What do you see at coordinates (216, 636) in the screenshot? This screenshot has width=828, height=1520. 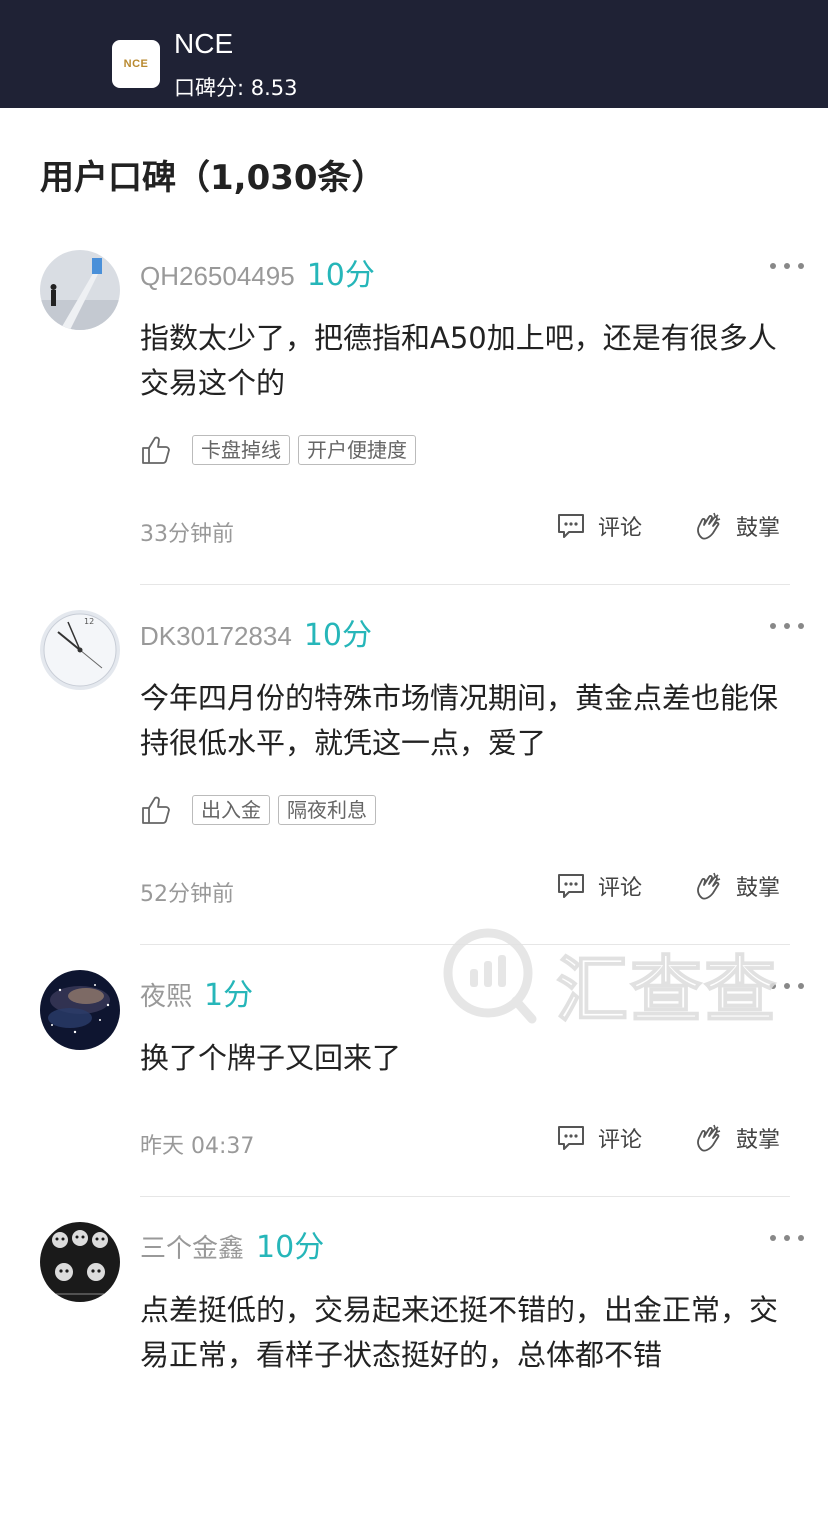 I see `user-name: DK30172834` at bounding box center [216, 636].